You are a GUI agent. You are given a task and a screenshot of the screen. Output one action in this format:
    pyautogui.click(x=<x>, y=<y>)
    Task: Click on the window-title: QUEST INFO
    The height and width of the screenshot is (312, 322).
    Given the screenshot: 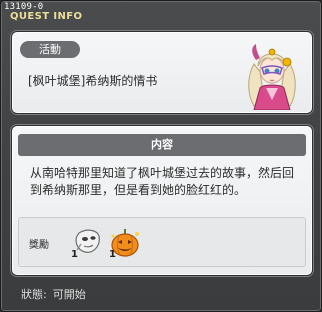 What is the action you would take?
    pyautogui.click(x=46, y=16)
    